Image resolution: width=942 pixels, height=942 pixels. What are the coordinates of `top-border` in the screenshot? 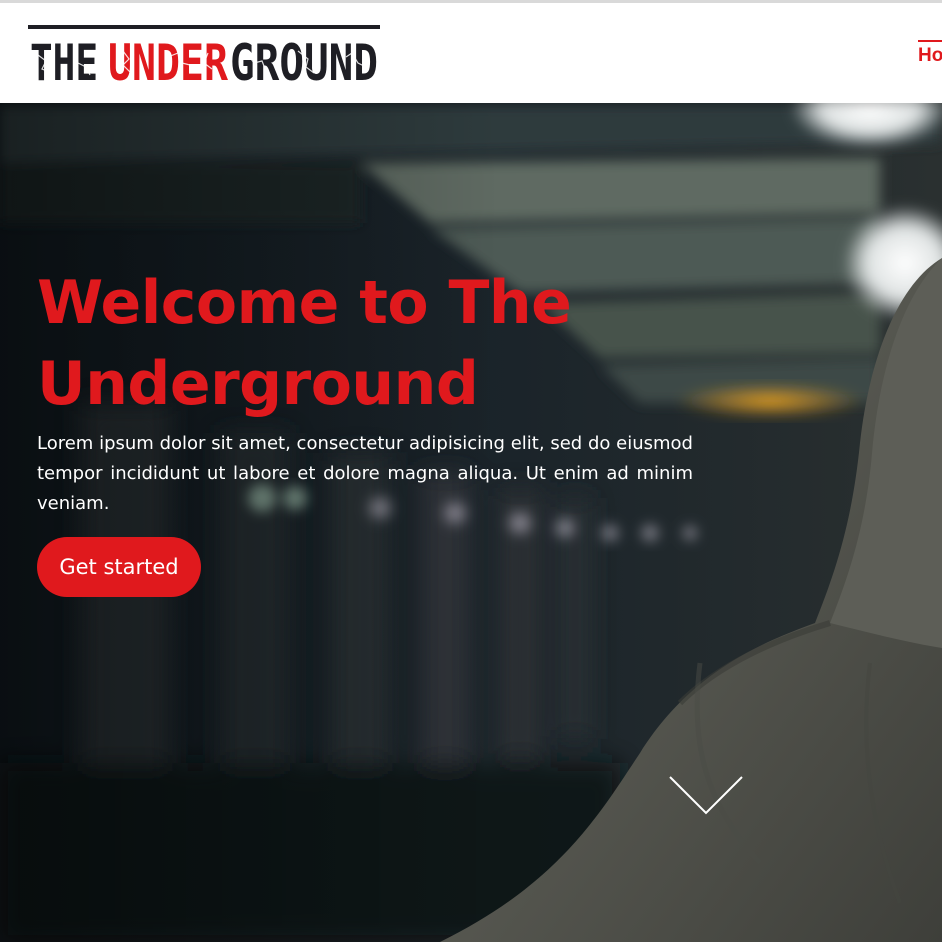 It's located at (471, 1).